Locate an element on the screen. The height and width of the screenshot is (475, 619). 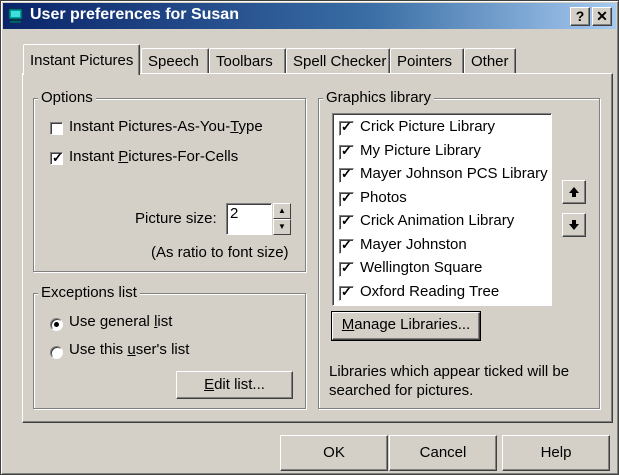
use-user-list-radio is located at coordinates (56, 352).